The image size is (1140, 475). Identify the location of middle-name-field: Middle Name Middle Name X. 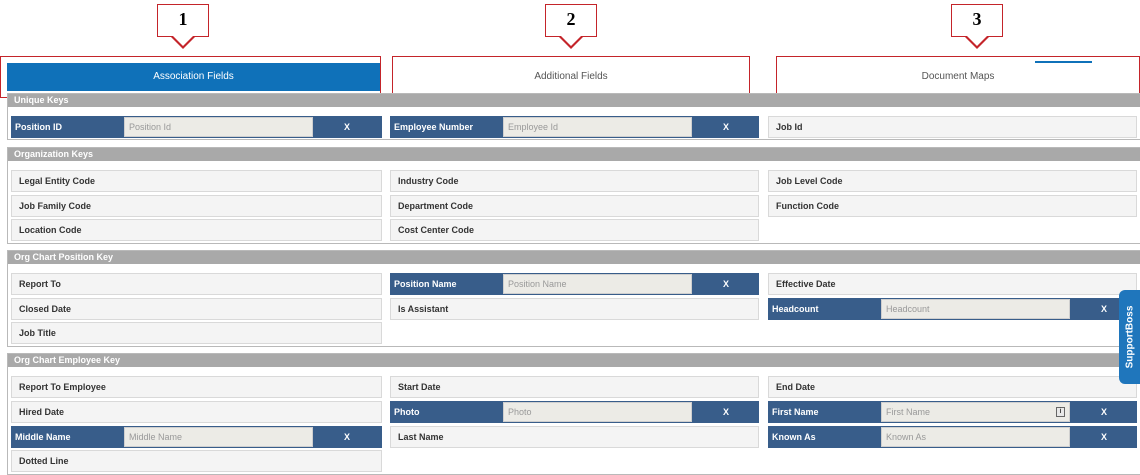
(196, 437).